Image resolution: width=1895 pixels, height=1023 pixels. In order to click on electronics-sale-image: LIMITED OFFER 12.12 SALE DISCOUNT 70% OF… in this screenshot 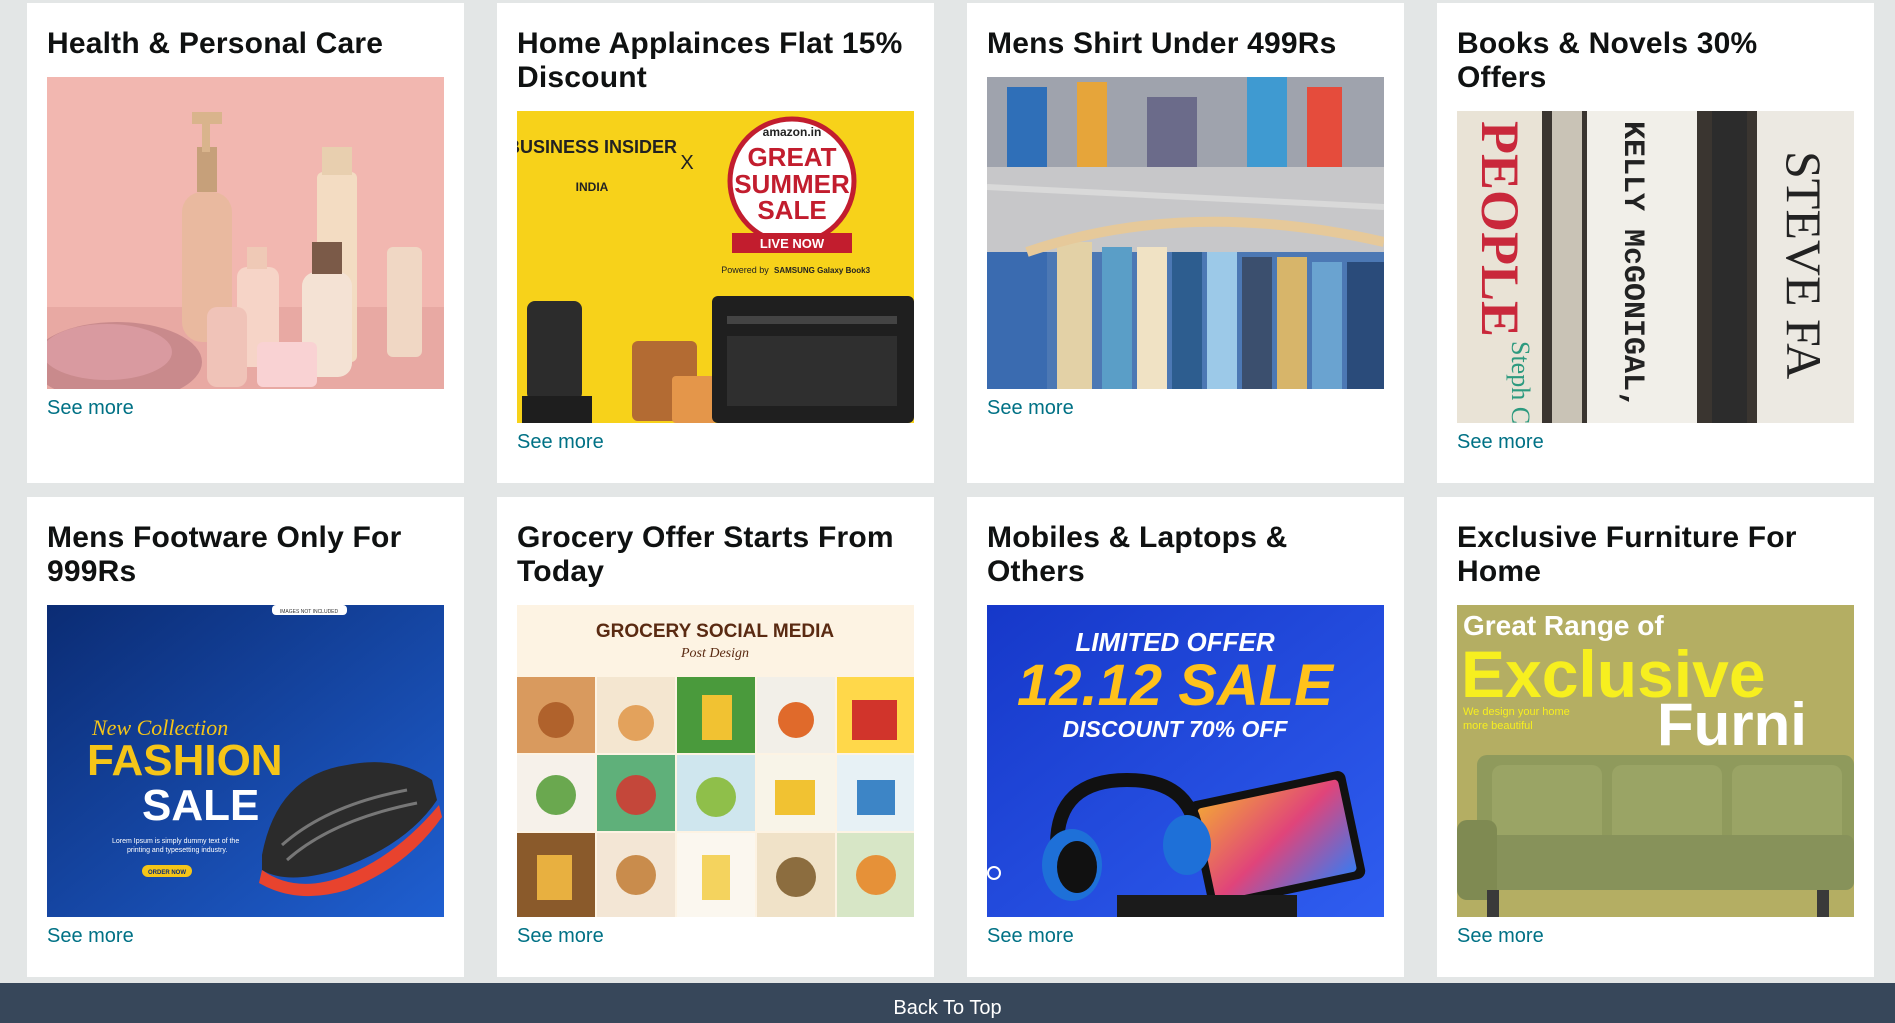, I will do `click(1185, 761)`.